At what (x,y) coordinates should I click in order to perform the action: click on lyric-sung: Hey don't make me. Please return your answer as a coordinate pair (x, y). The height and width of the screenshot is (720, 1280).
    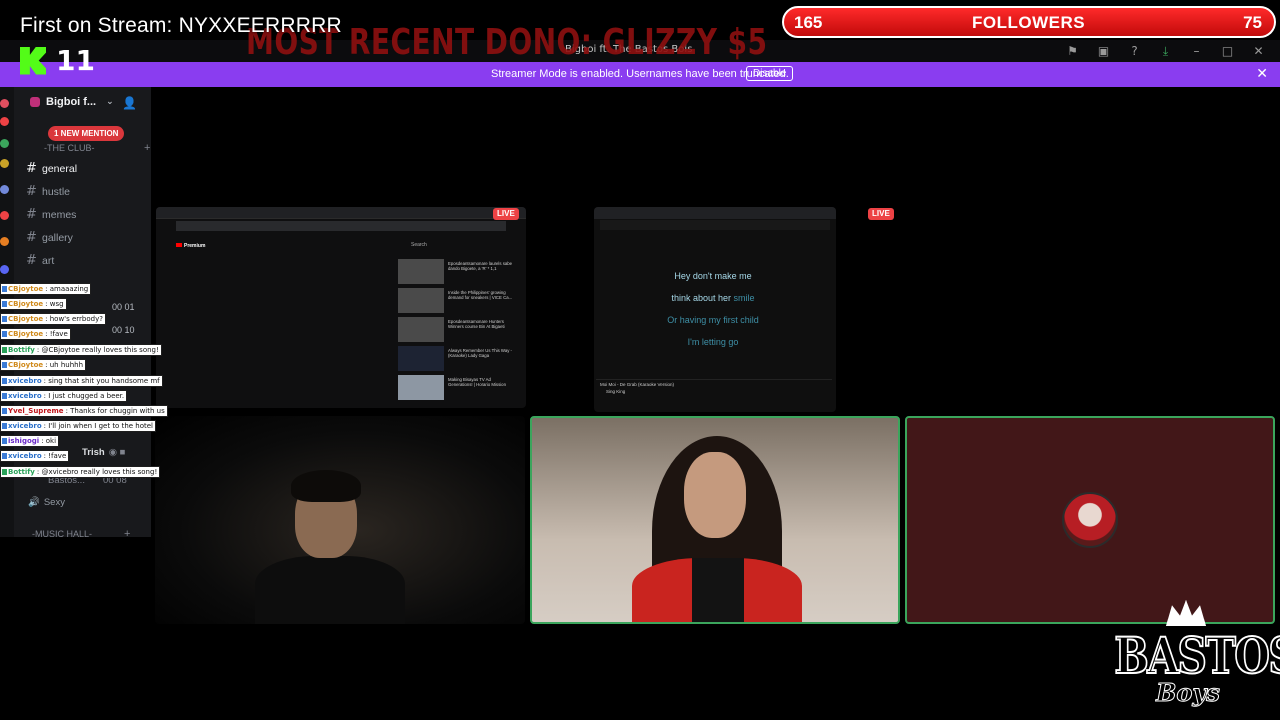
    Looking at the image, I should click on (713, 276).